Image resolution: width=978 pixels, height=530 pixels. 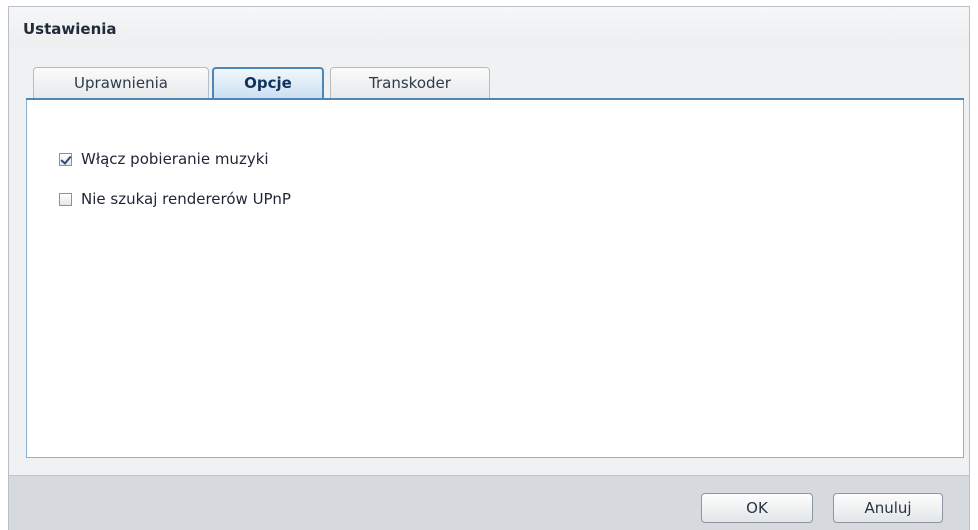 I want to click on dialog-title: Ustawienia, so click(x=70, y=29).